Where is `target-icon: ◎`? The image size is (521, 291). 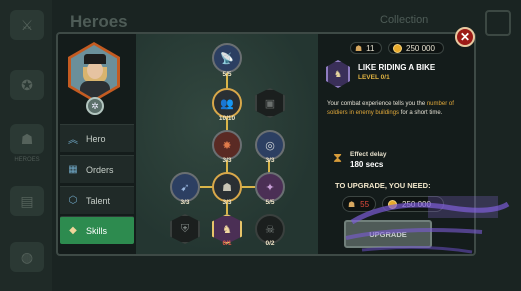 target-icon: ◎ is located at coordinates (270, 145).